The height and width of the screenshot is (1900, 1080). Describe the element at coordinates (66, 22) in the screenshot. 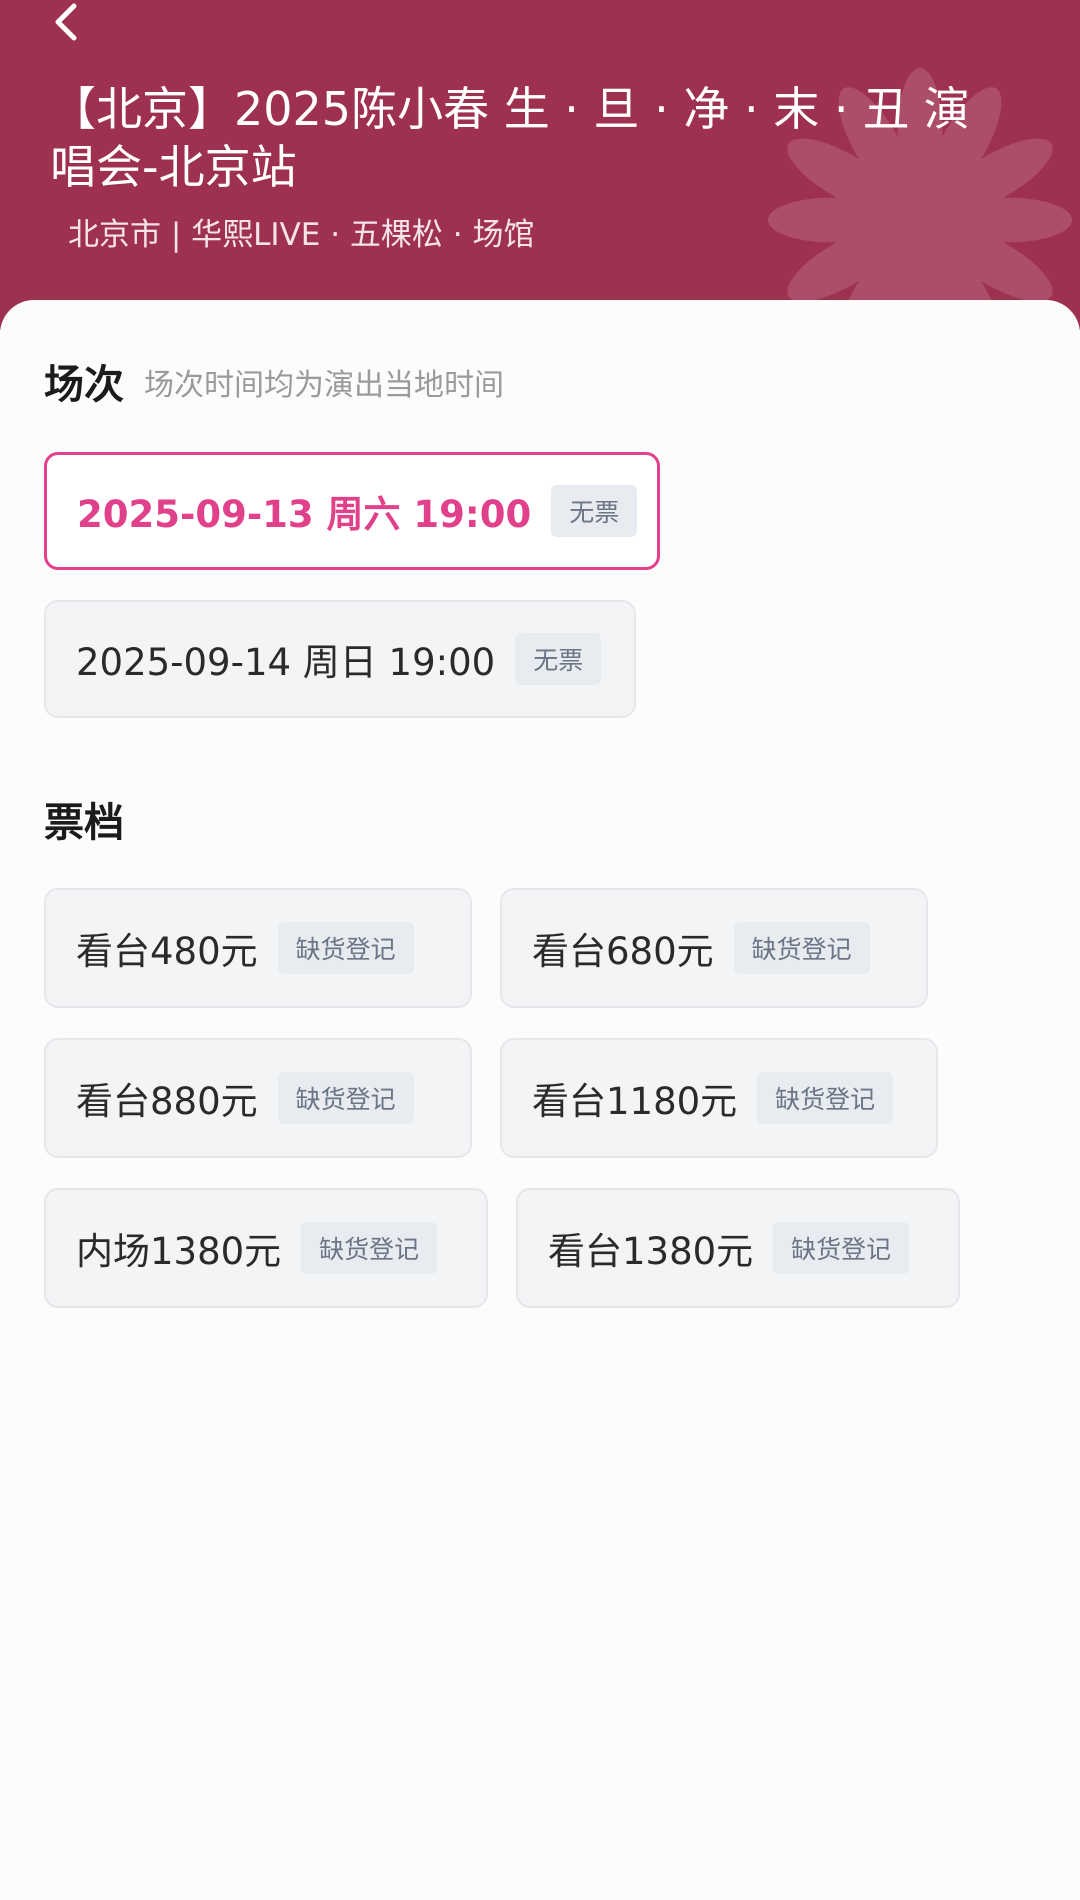

I see `chevron-left-icon` at that location.